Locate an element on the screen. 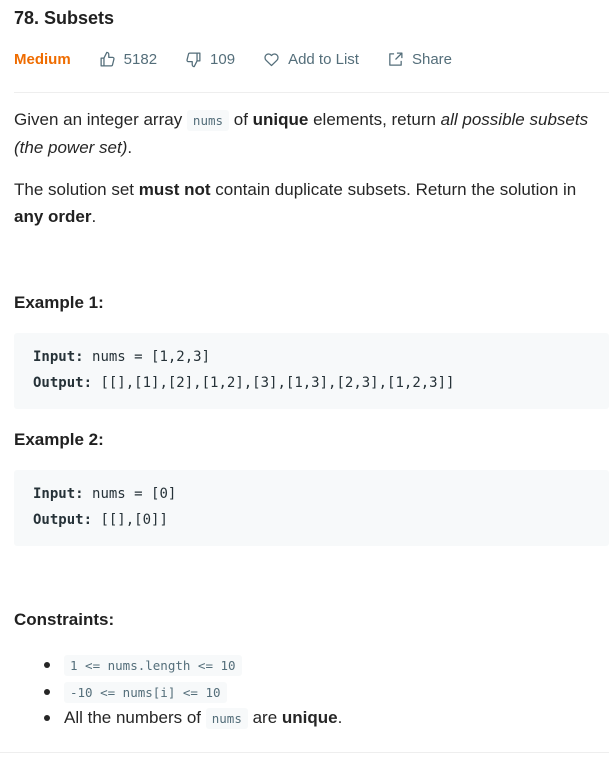  constraint-code: 1 <= nums.length <= 10 is located at coordinates (153, 665).